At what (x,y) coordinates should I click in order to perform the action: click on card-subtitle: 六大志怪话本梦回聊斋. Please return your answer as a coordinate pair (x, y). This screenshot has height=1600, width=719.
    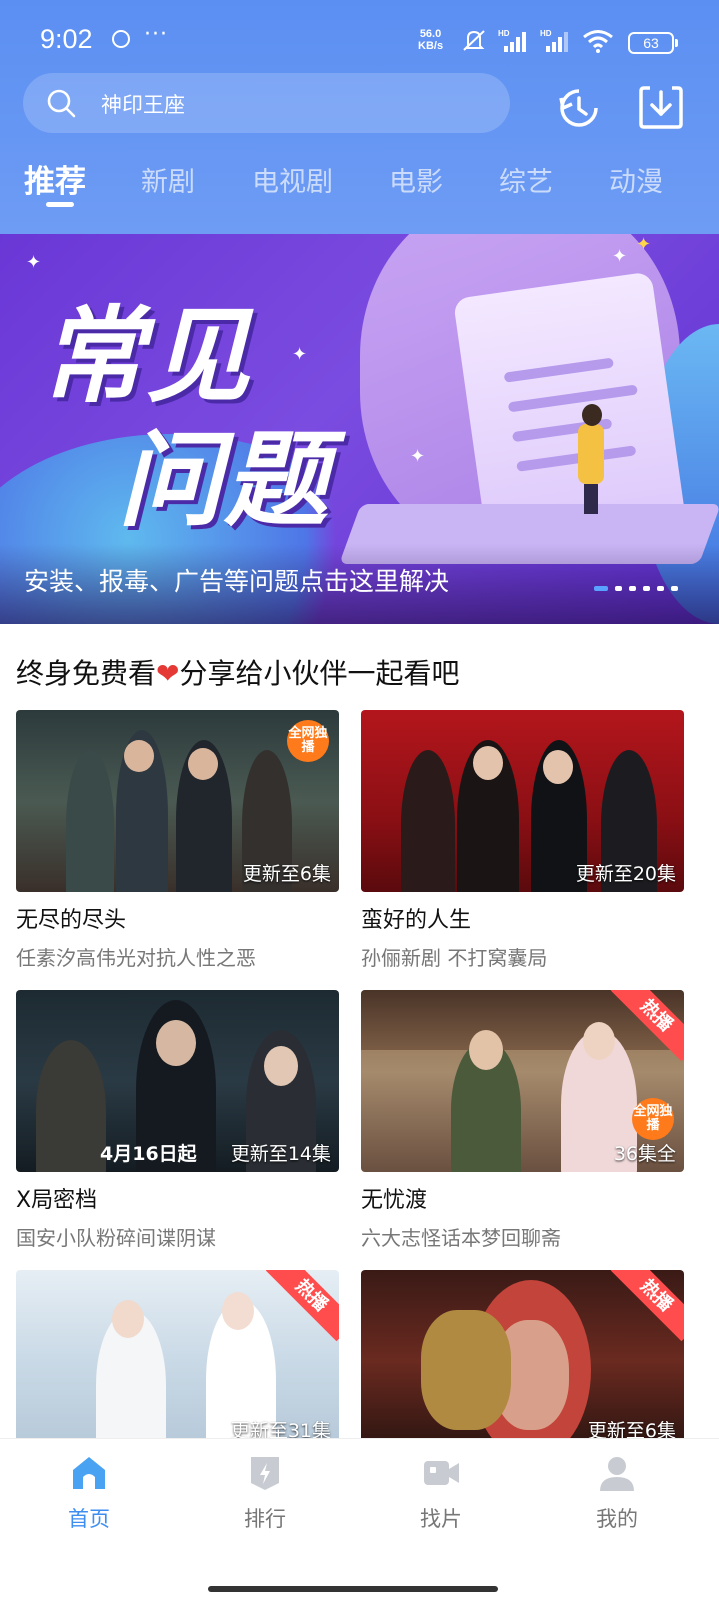
    Looking at the image, I should click on (461, 1238).